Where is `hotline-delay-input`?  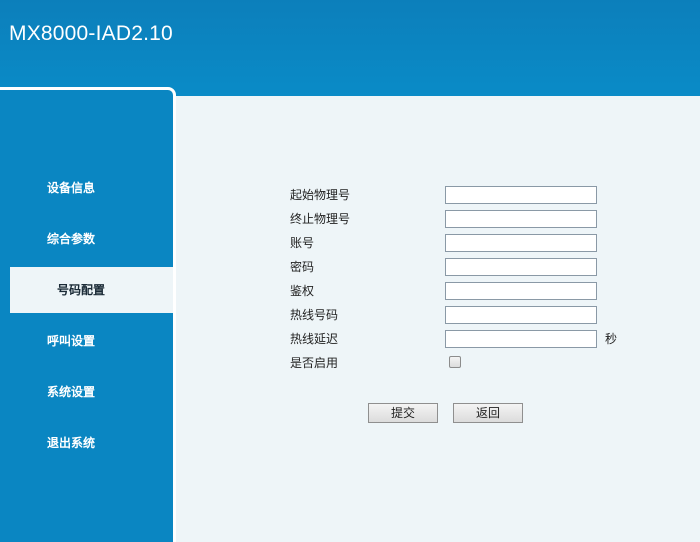
hotline-delay-input is located at coordinates (521, 339).